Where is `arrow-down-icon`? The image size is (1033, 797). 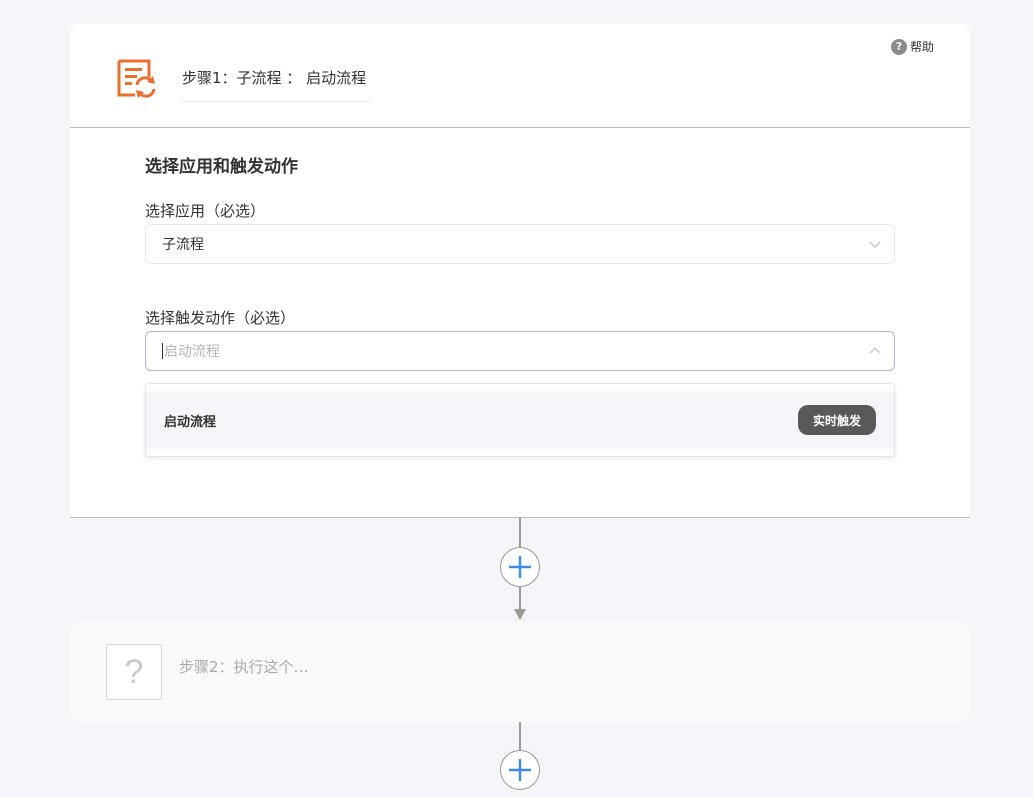
arrow-down-icon is located at coordinates (520, 614).